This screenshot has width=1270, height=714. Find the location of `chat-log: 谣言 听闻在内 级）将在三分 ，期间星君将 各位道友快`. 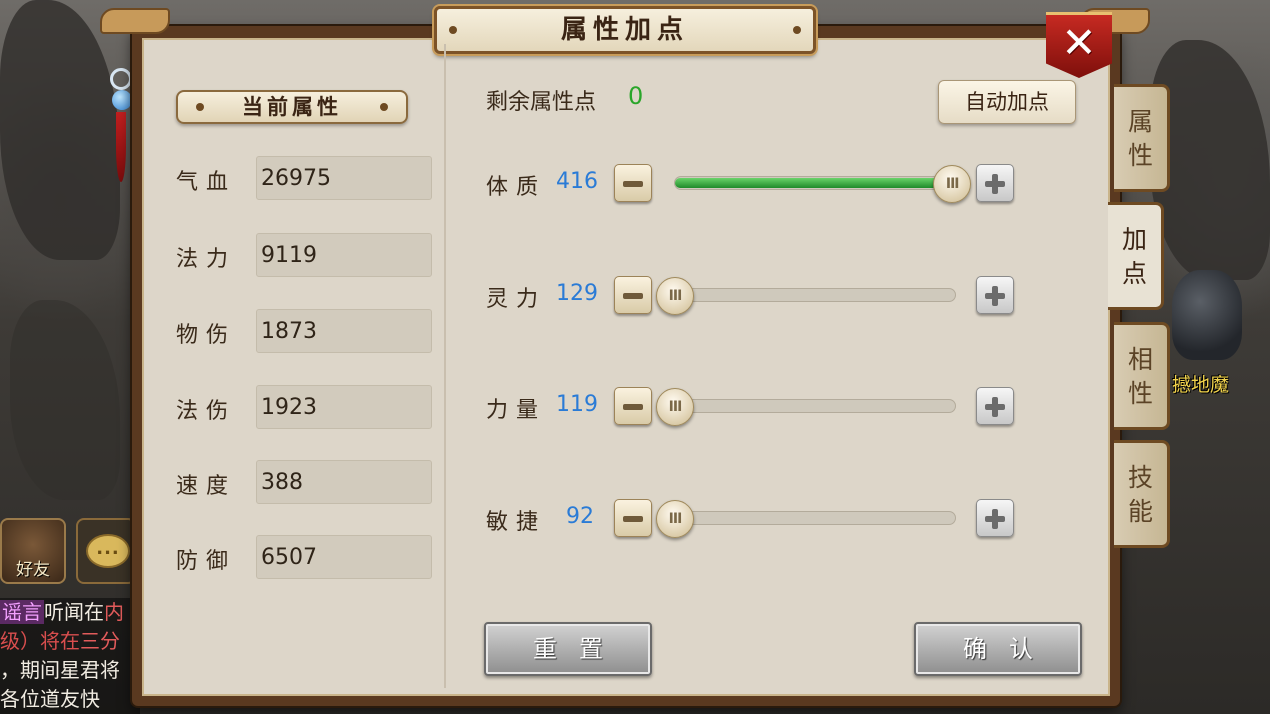

chat-log: 谣言 听闻在内 级）将在三分 ，期间星君将 各位道友快 is located at coordinates (70, 656).